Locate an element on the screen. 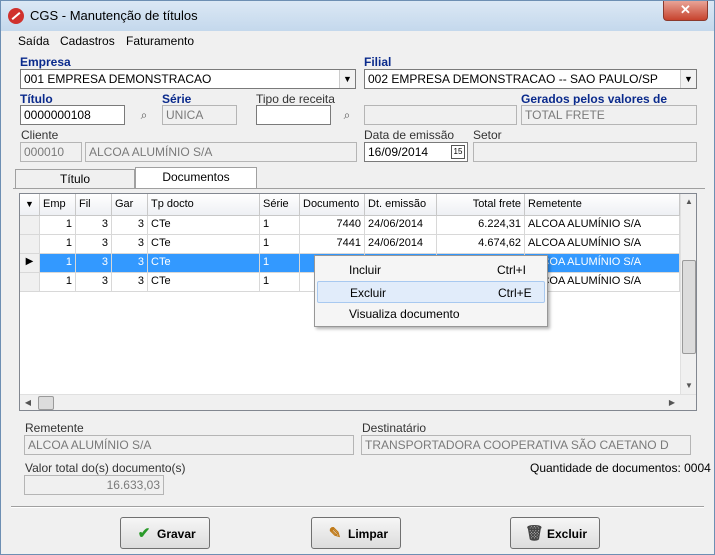 Image resolution: width=715 pixels, height=555 pixels. col-header-emp: Emp is located at coordinates (58, 205).